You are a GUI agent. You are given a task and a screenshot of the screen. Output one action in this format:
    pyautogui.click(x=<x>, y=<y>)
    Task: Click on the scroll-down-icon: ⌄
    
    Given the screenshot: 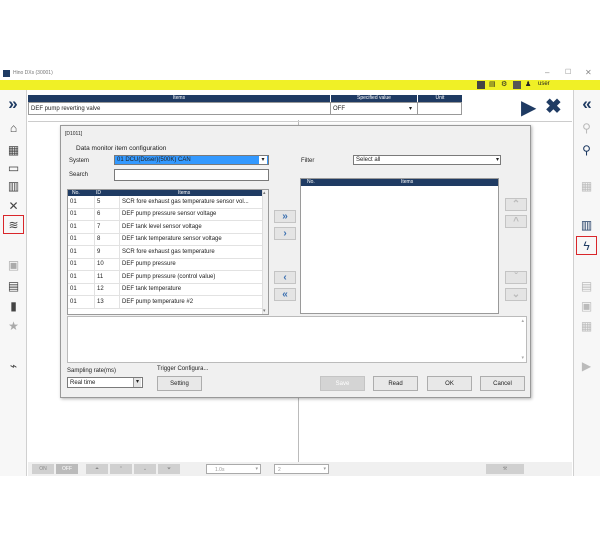 What is the action you would take?
    pyautogui.click(x=145, y=469)
    